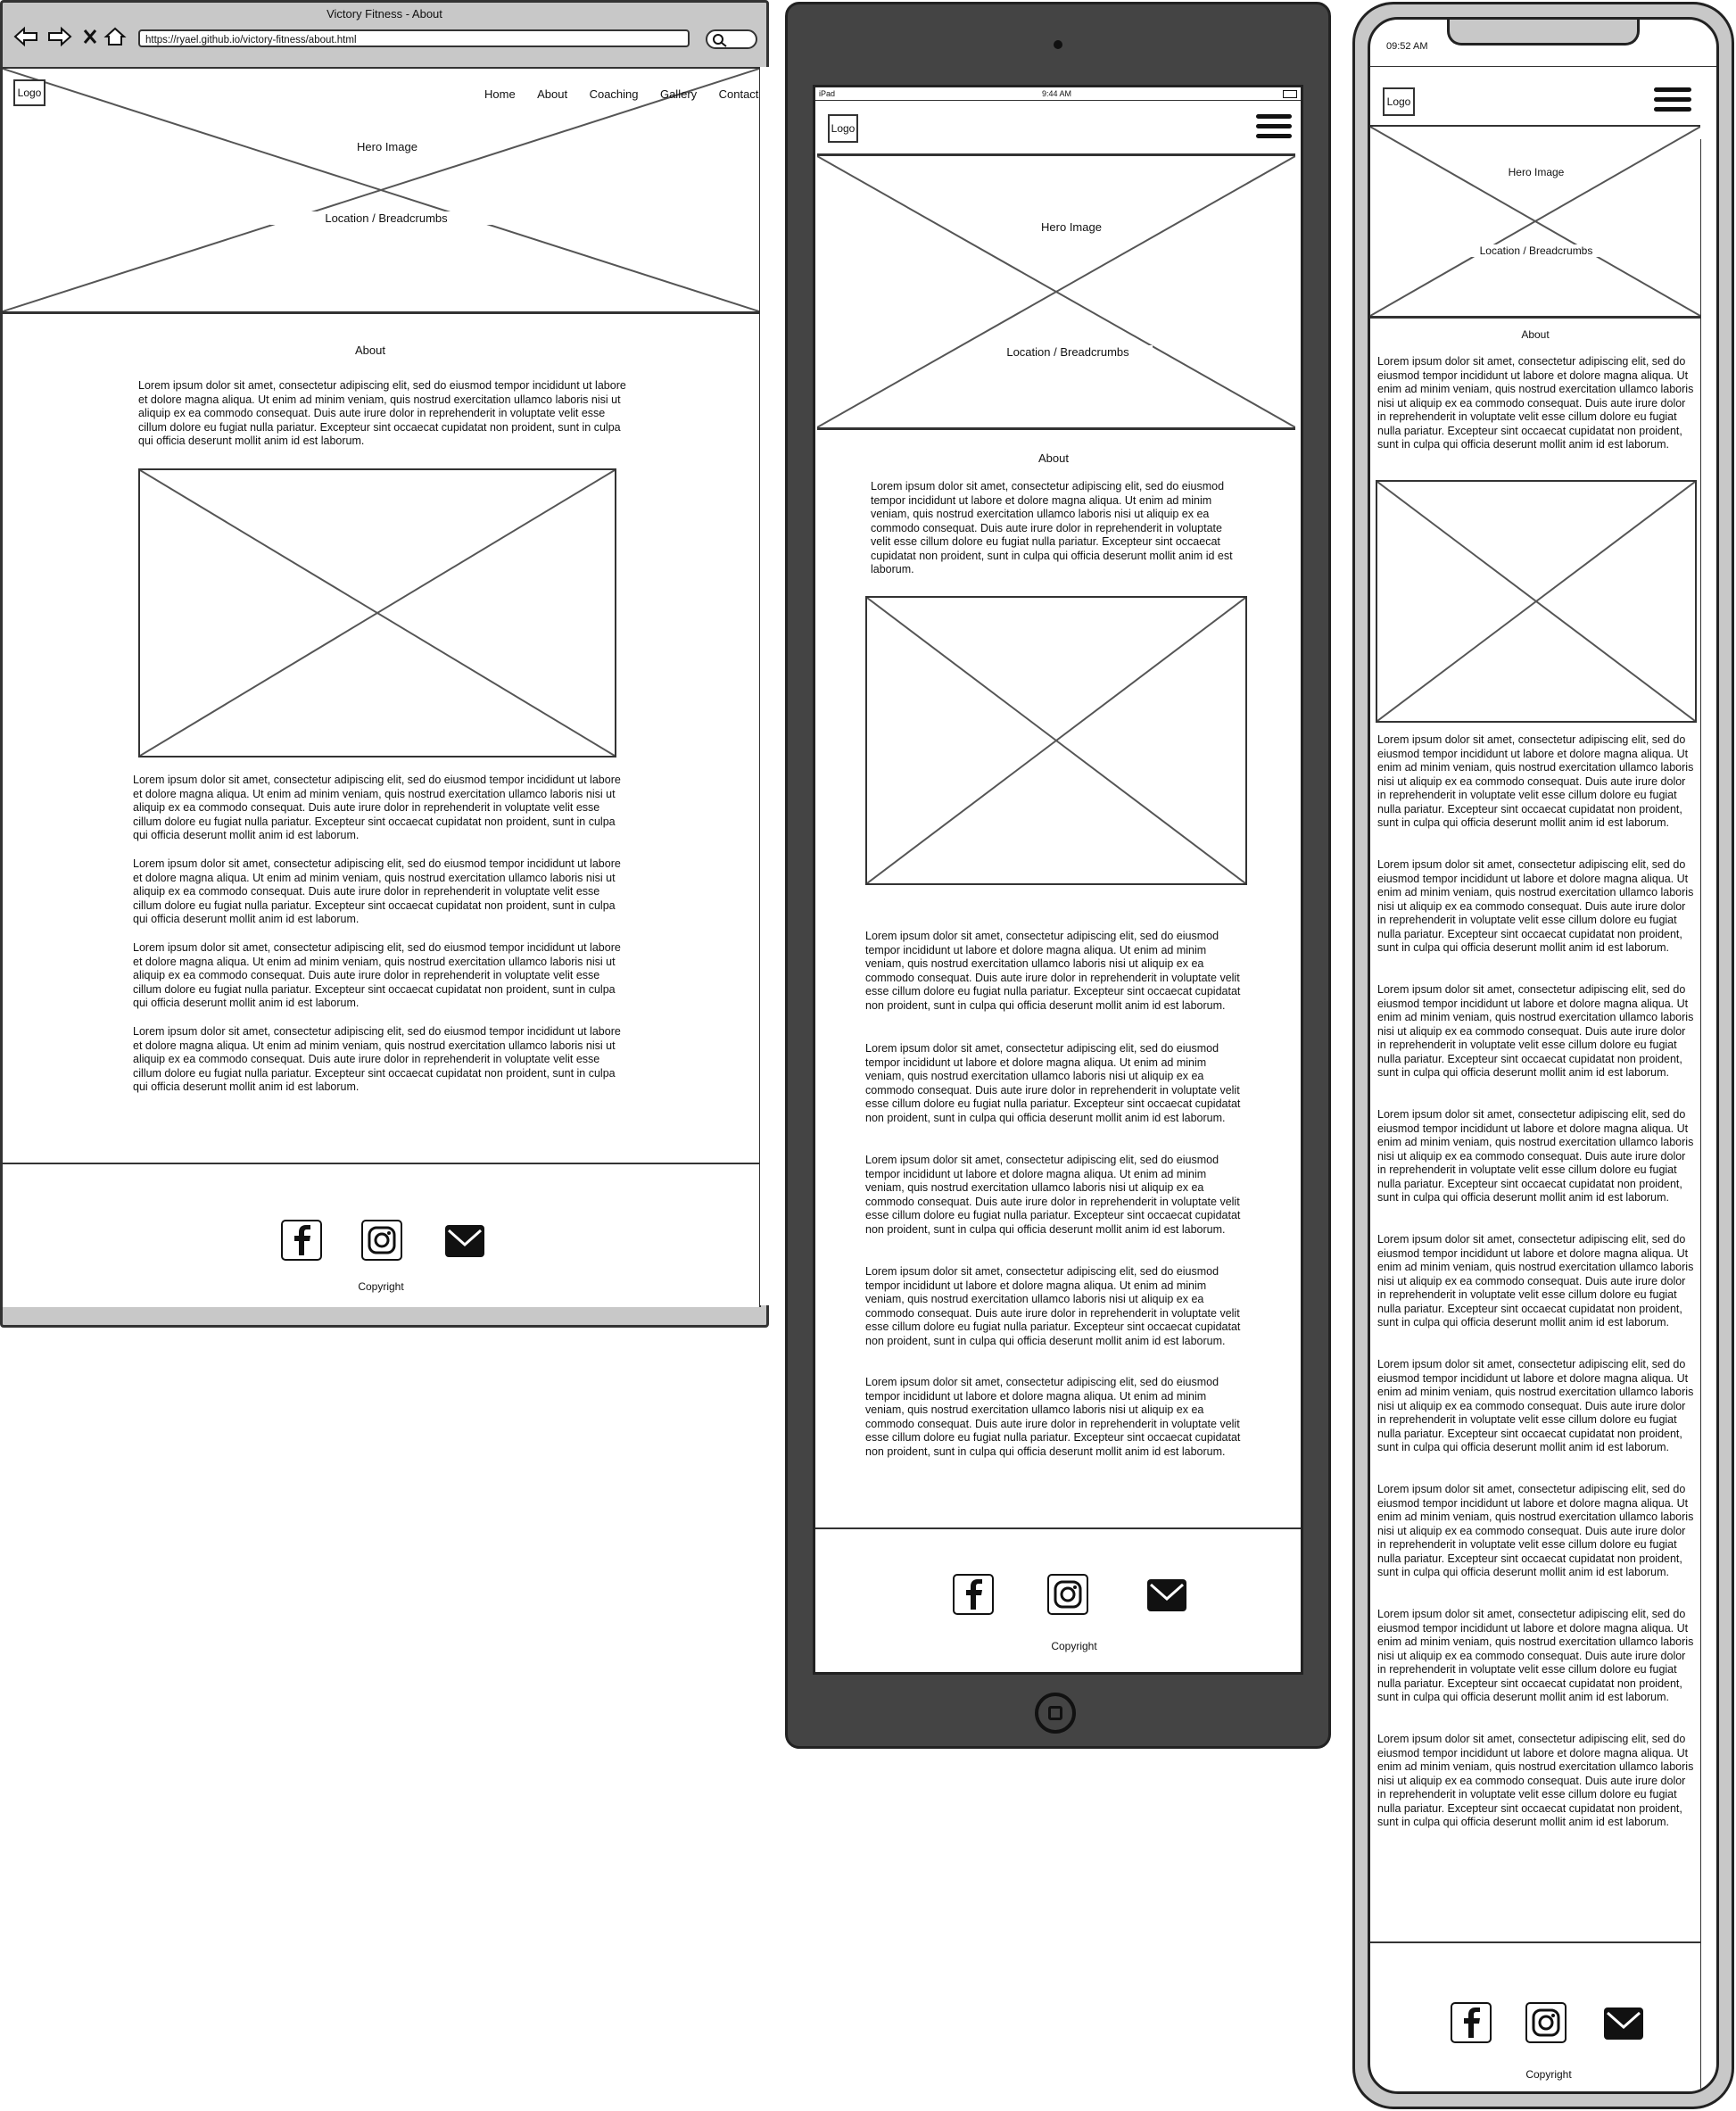 This screenshot has height=2111, width=1736. What do you see at coordinates (827, 93) in the screenshot?
I see `device-label: iPad` at bounding box center [827, 93].